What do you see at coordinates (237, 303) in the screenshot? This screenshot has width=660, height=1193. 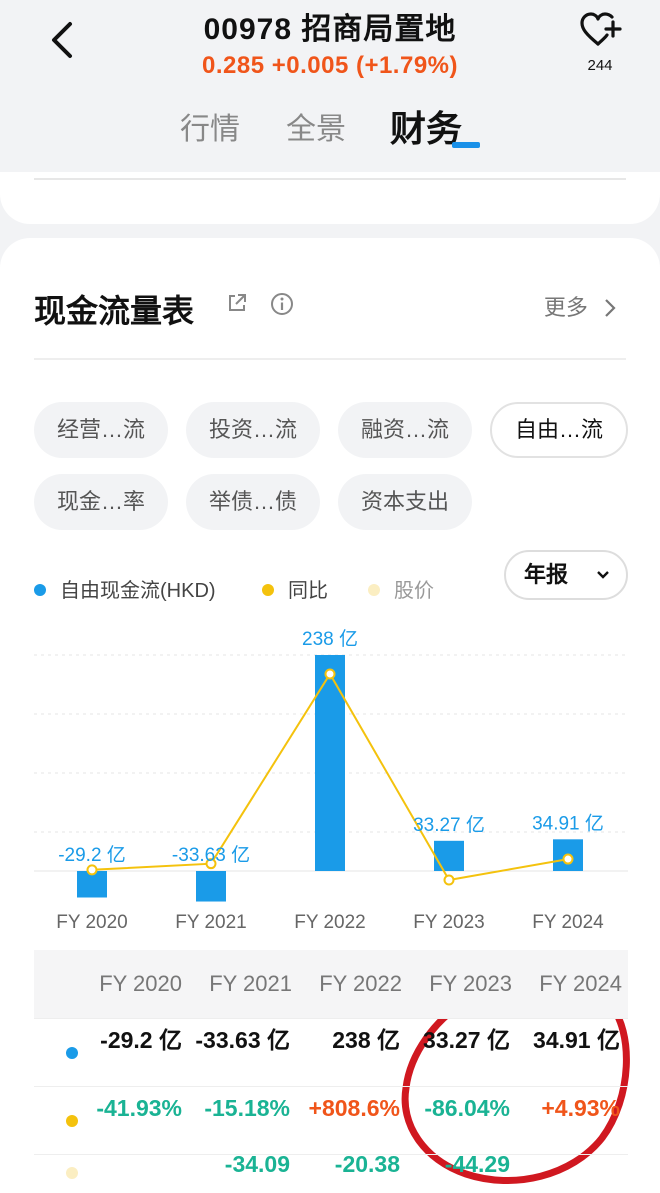 I see `external-link-icon` at bounding box center [237, 303].